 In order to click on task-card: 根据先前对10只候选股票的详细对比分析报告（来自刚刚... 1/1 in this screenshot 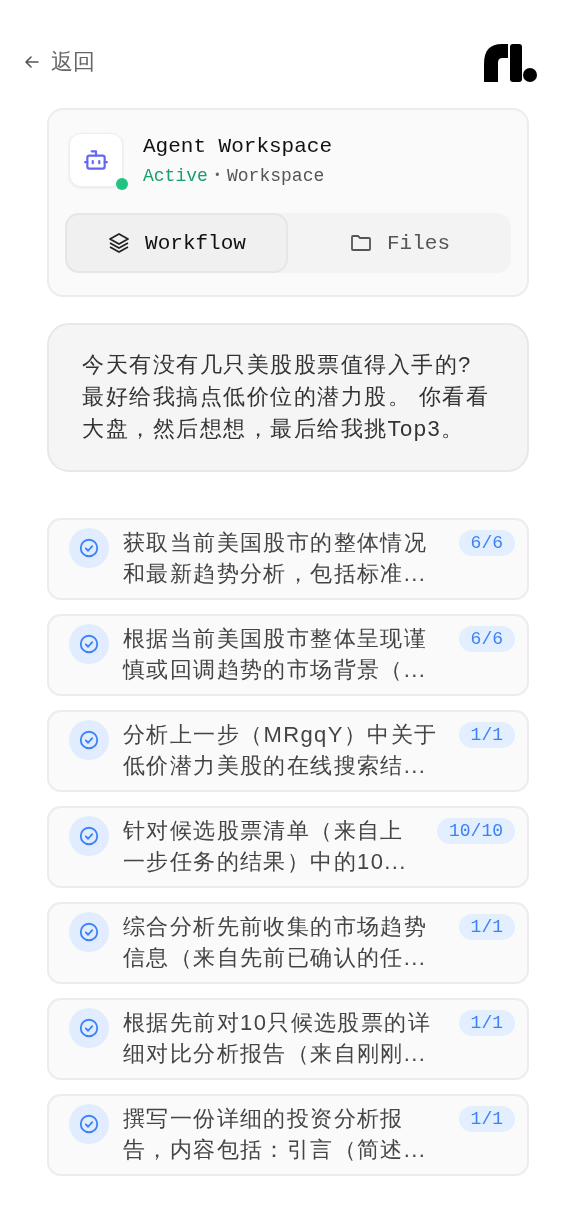, I will do `click(288, 1039)`.